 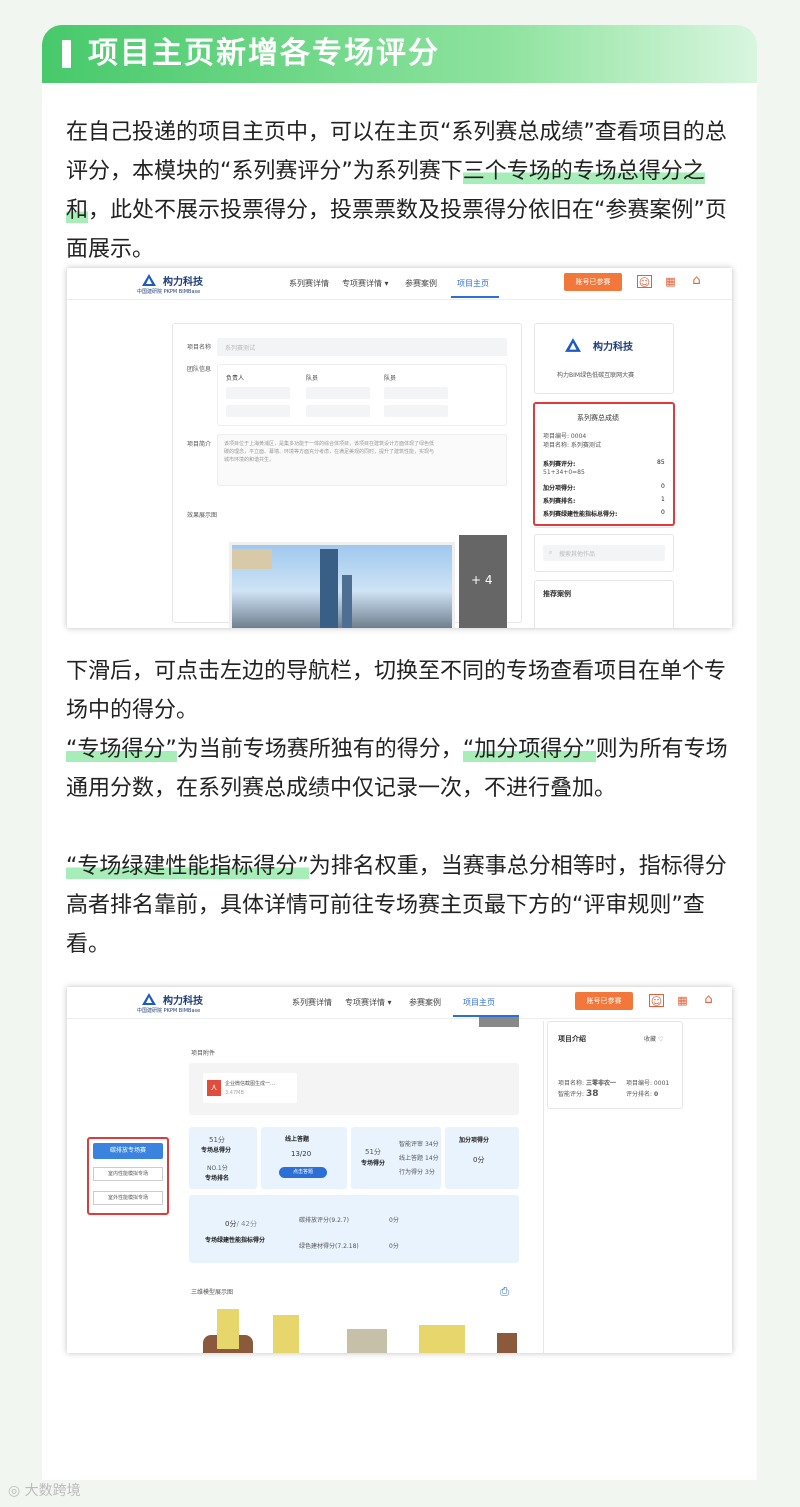 What do you see at coordinates (373, 1152) in the screenshot?
I see `special-score-value: 51分` at bounding box center [373, 1152].